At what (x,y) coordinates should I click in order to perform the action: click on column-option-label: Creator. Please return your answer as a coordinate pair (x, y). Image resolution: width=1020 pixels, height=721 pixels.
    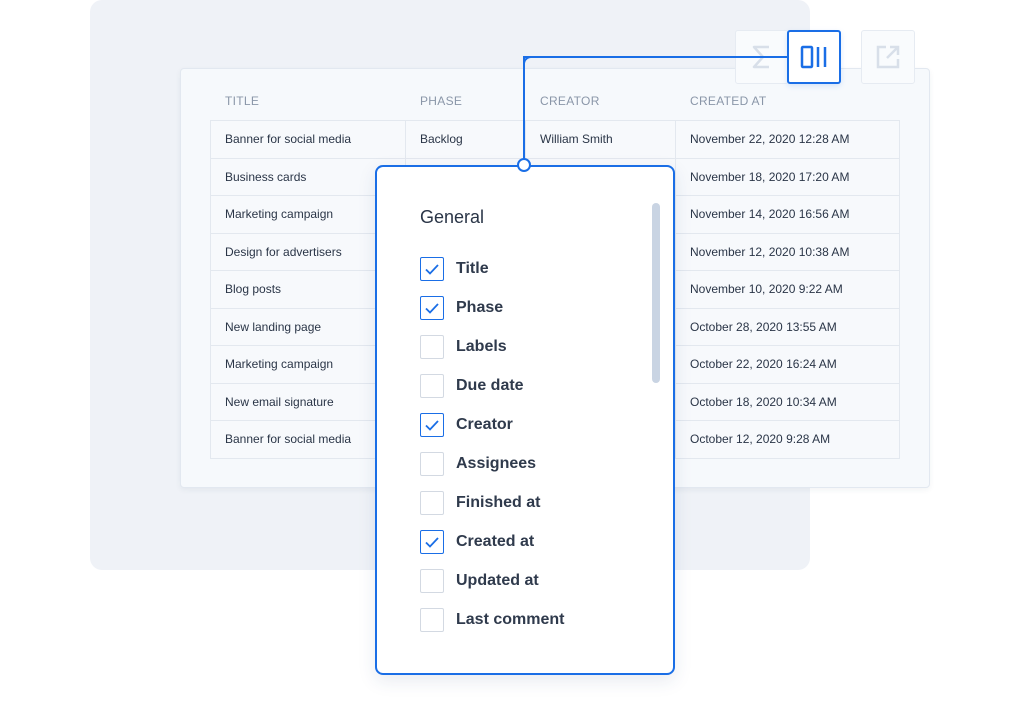
    Looking at the image, I should click on (484, 424).